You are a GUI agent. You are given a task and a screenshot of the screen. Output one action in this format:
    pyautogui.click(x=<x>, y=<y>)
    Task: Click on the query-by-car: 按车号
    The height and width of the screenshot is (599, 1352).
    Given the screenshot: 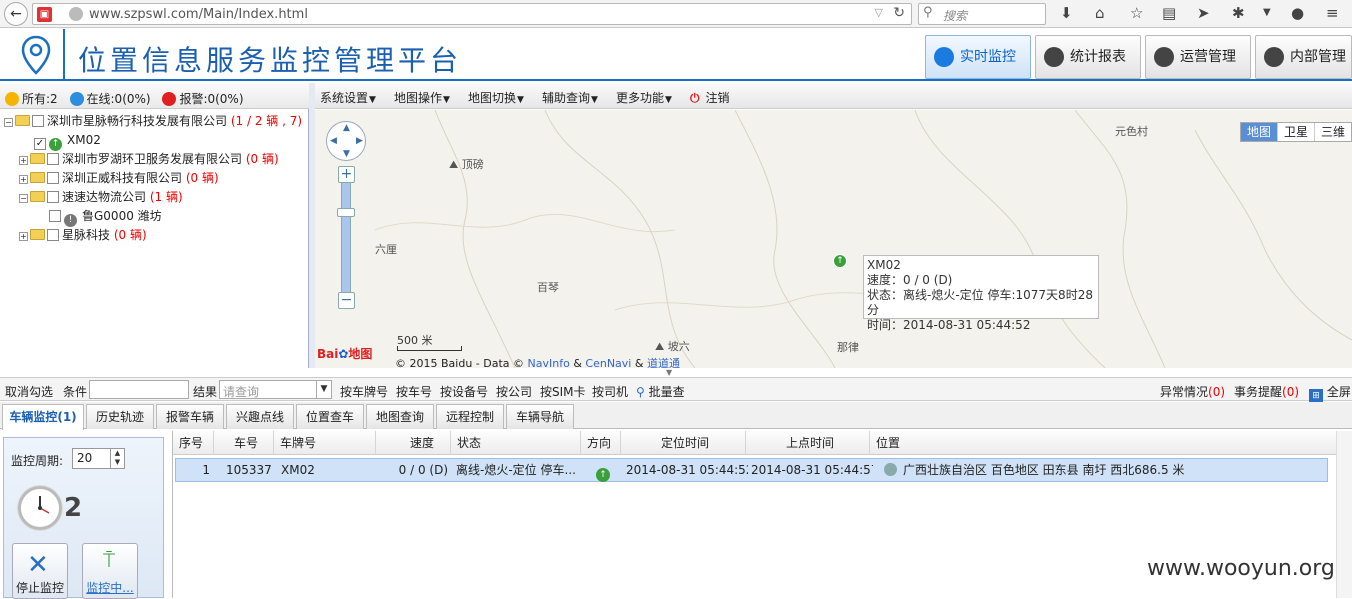 What is the action you would take?
    pyautogui.click(x=414, y=391)
    